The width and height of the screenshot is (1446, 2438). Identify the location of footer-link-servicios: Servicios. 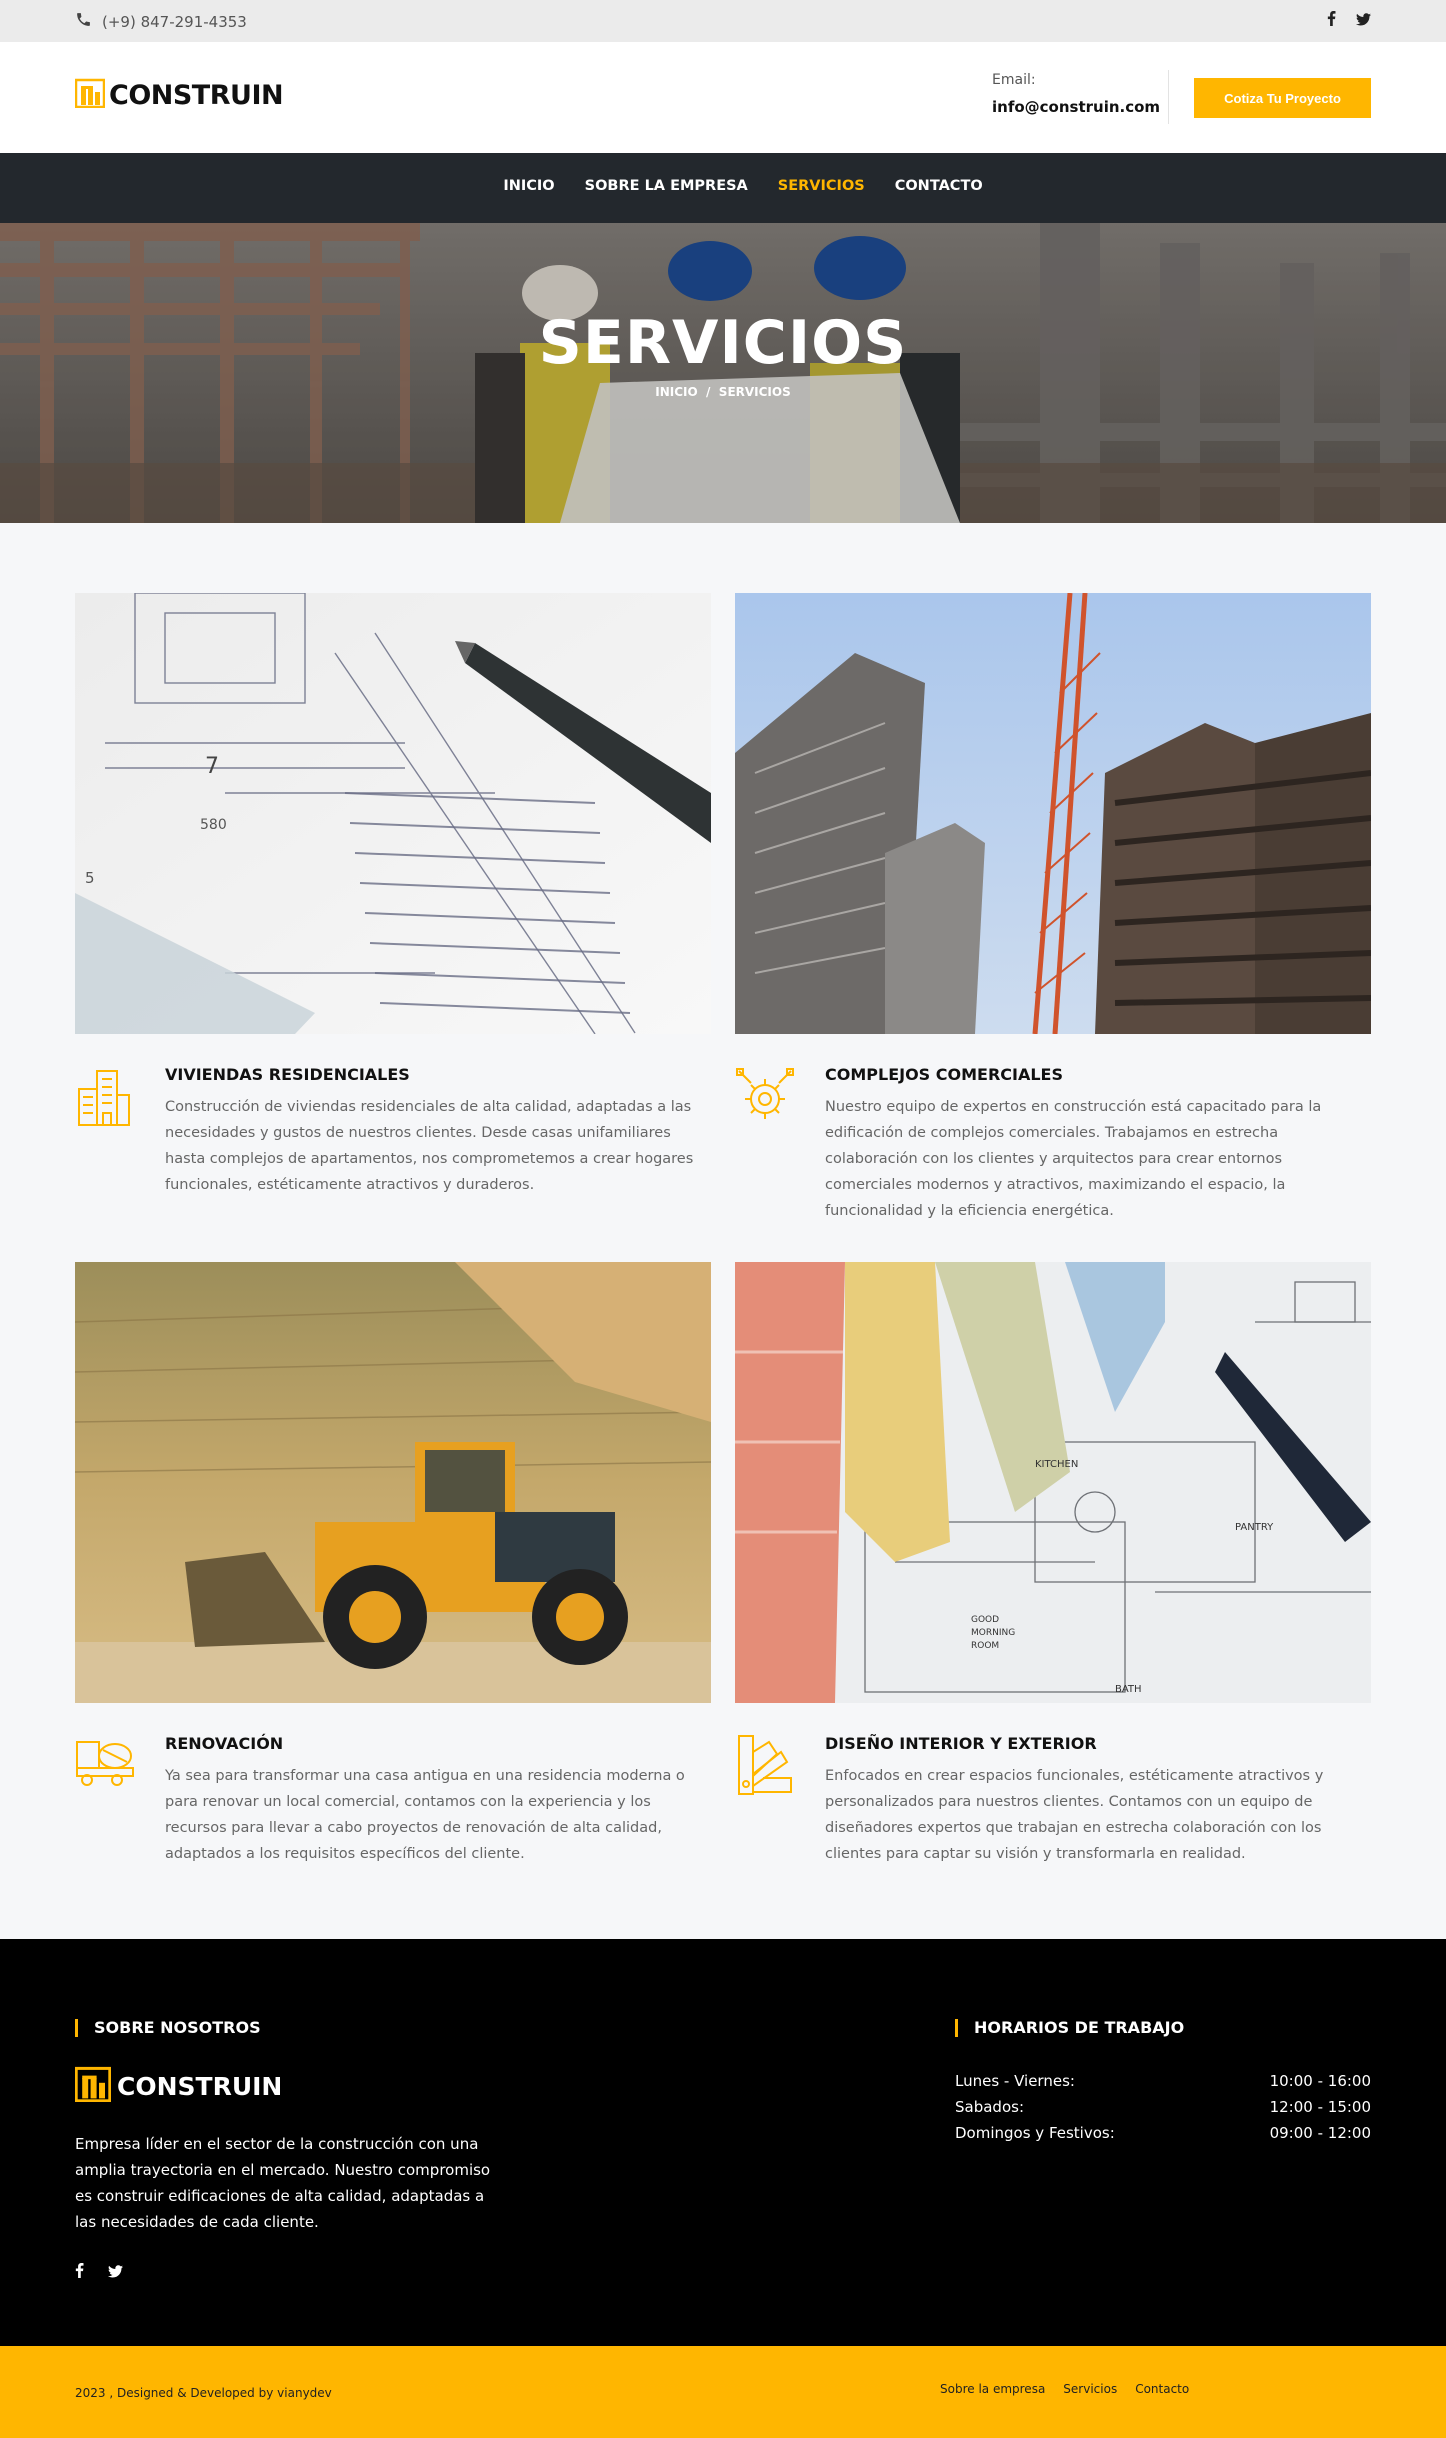
(1090, 2389).